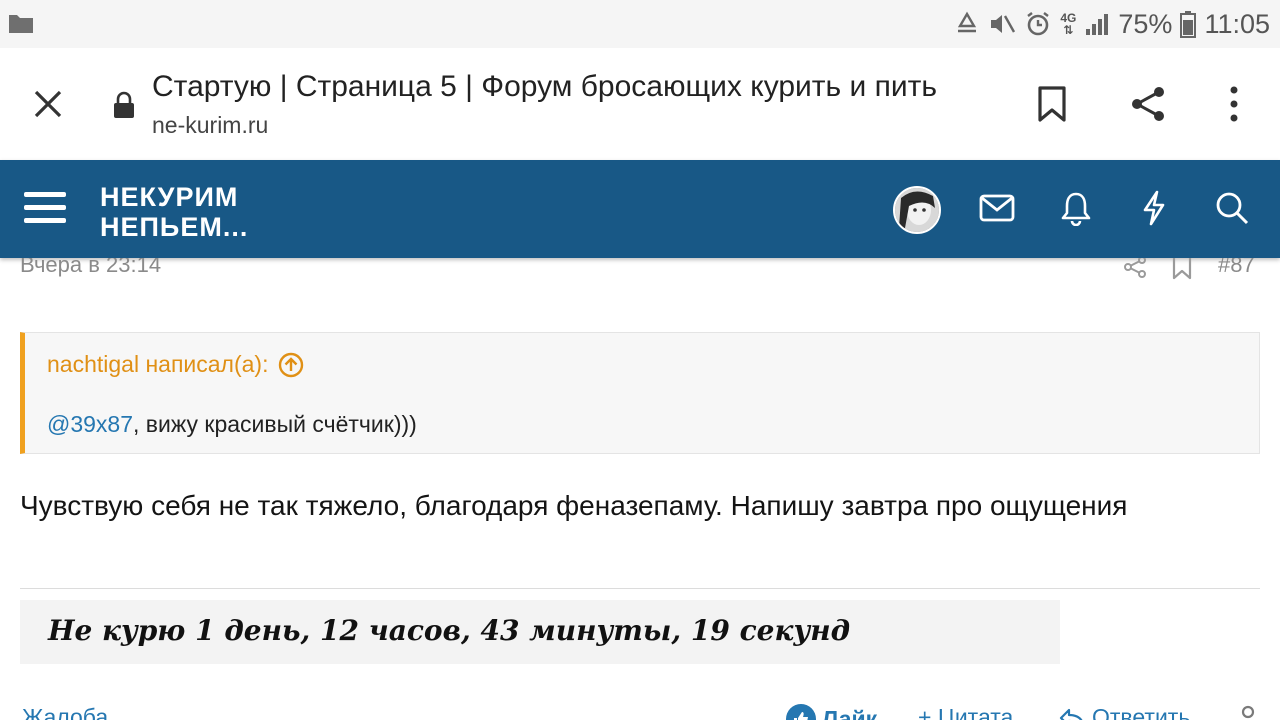 Image resolution: width=1280 pixels, height=720 pixels. I want to click on share-post-icon, so click(1135, 269).